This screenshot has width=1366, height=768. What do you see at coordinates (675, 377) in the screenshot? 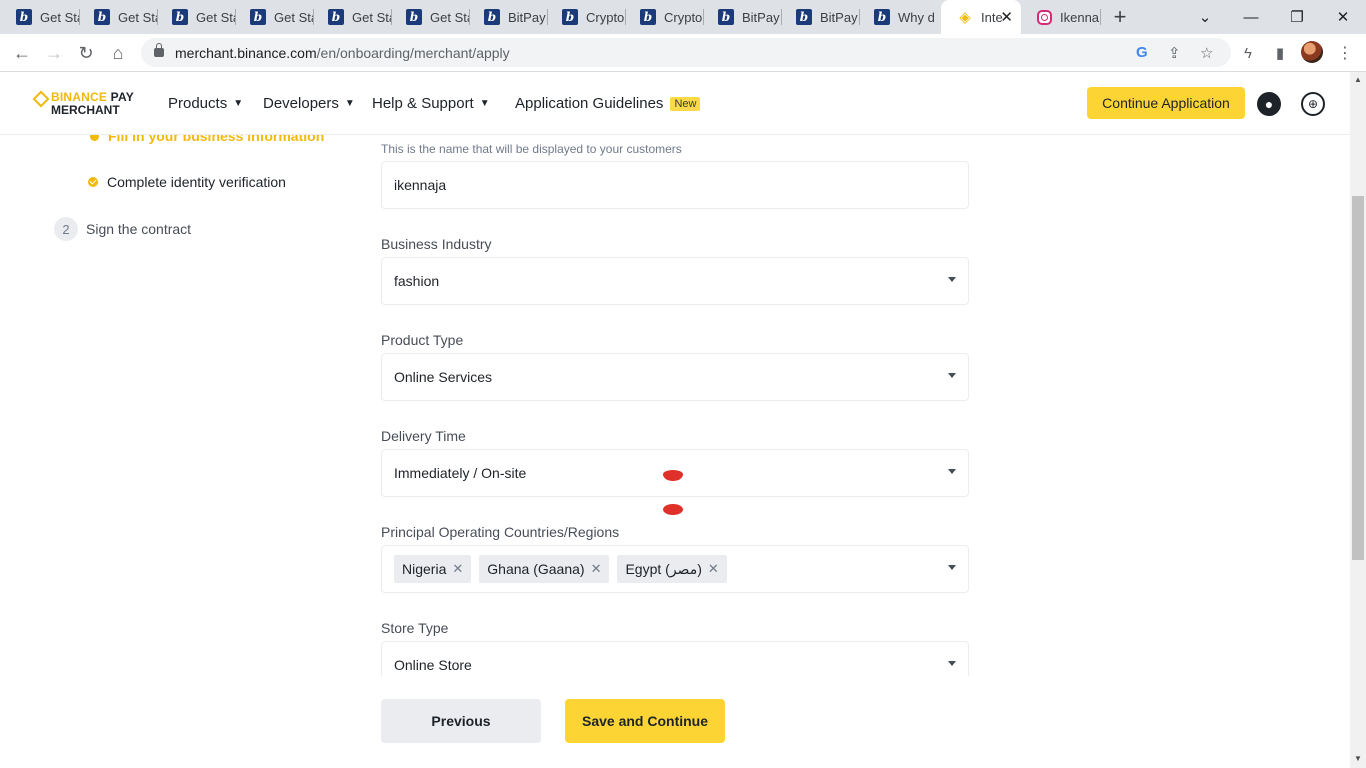
I see `product-type-select: Online Services` at bounding box center [675, 377].